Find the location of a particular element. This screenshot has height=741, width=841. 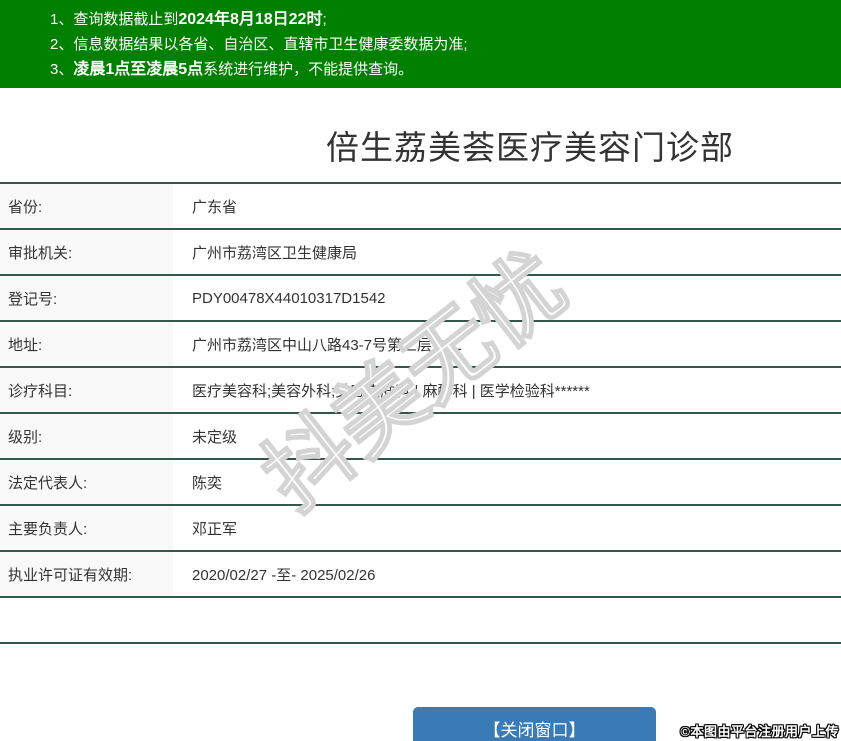

row-label: 执业许可证有效期: is located at coordinates (86, 574).